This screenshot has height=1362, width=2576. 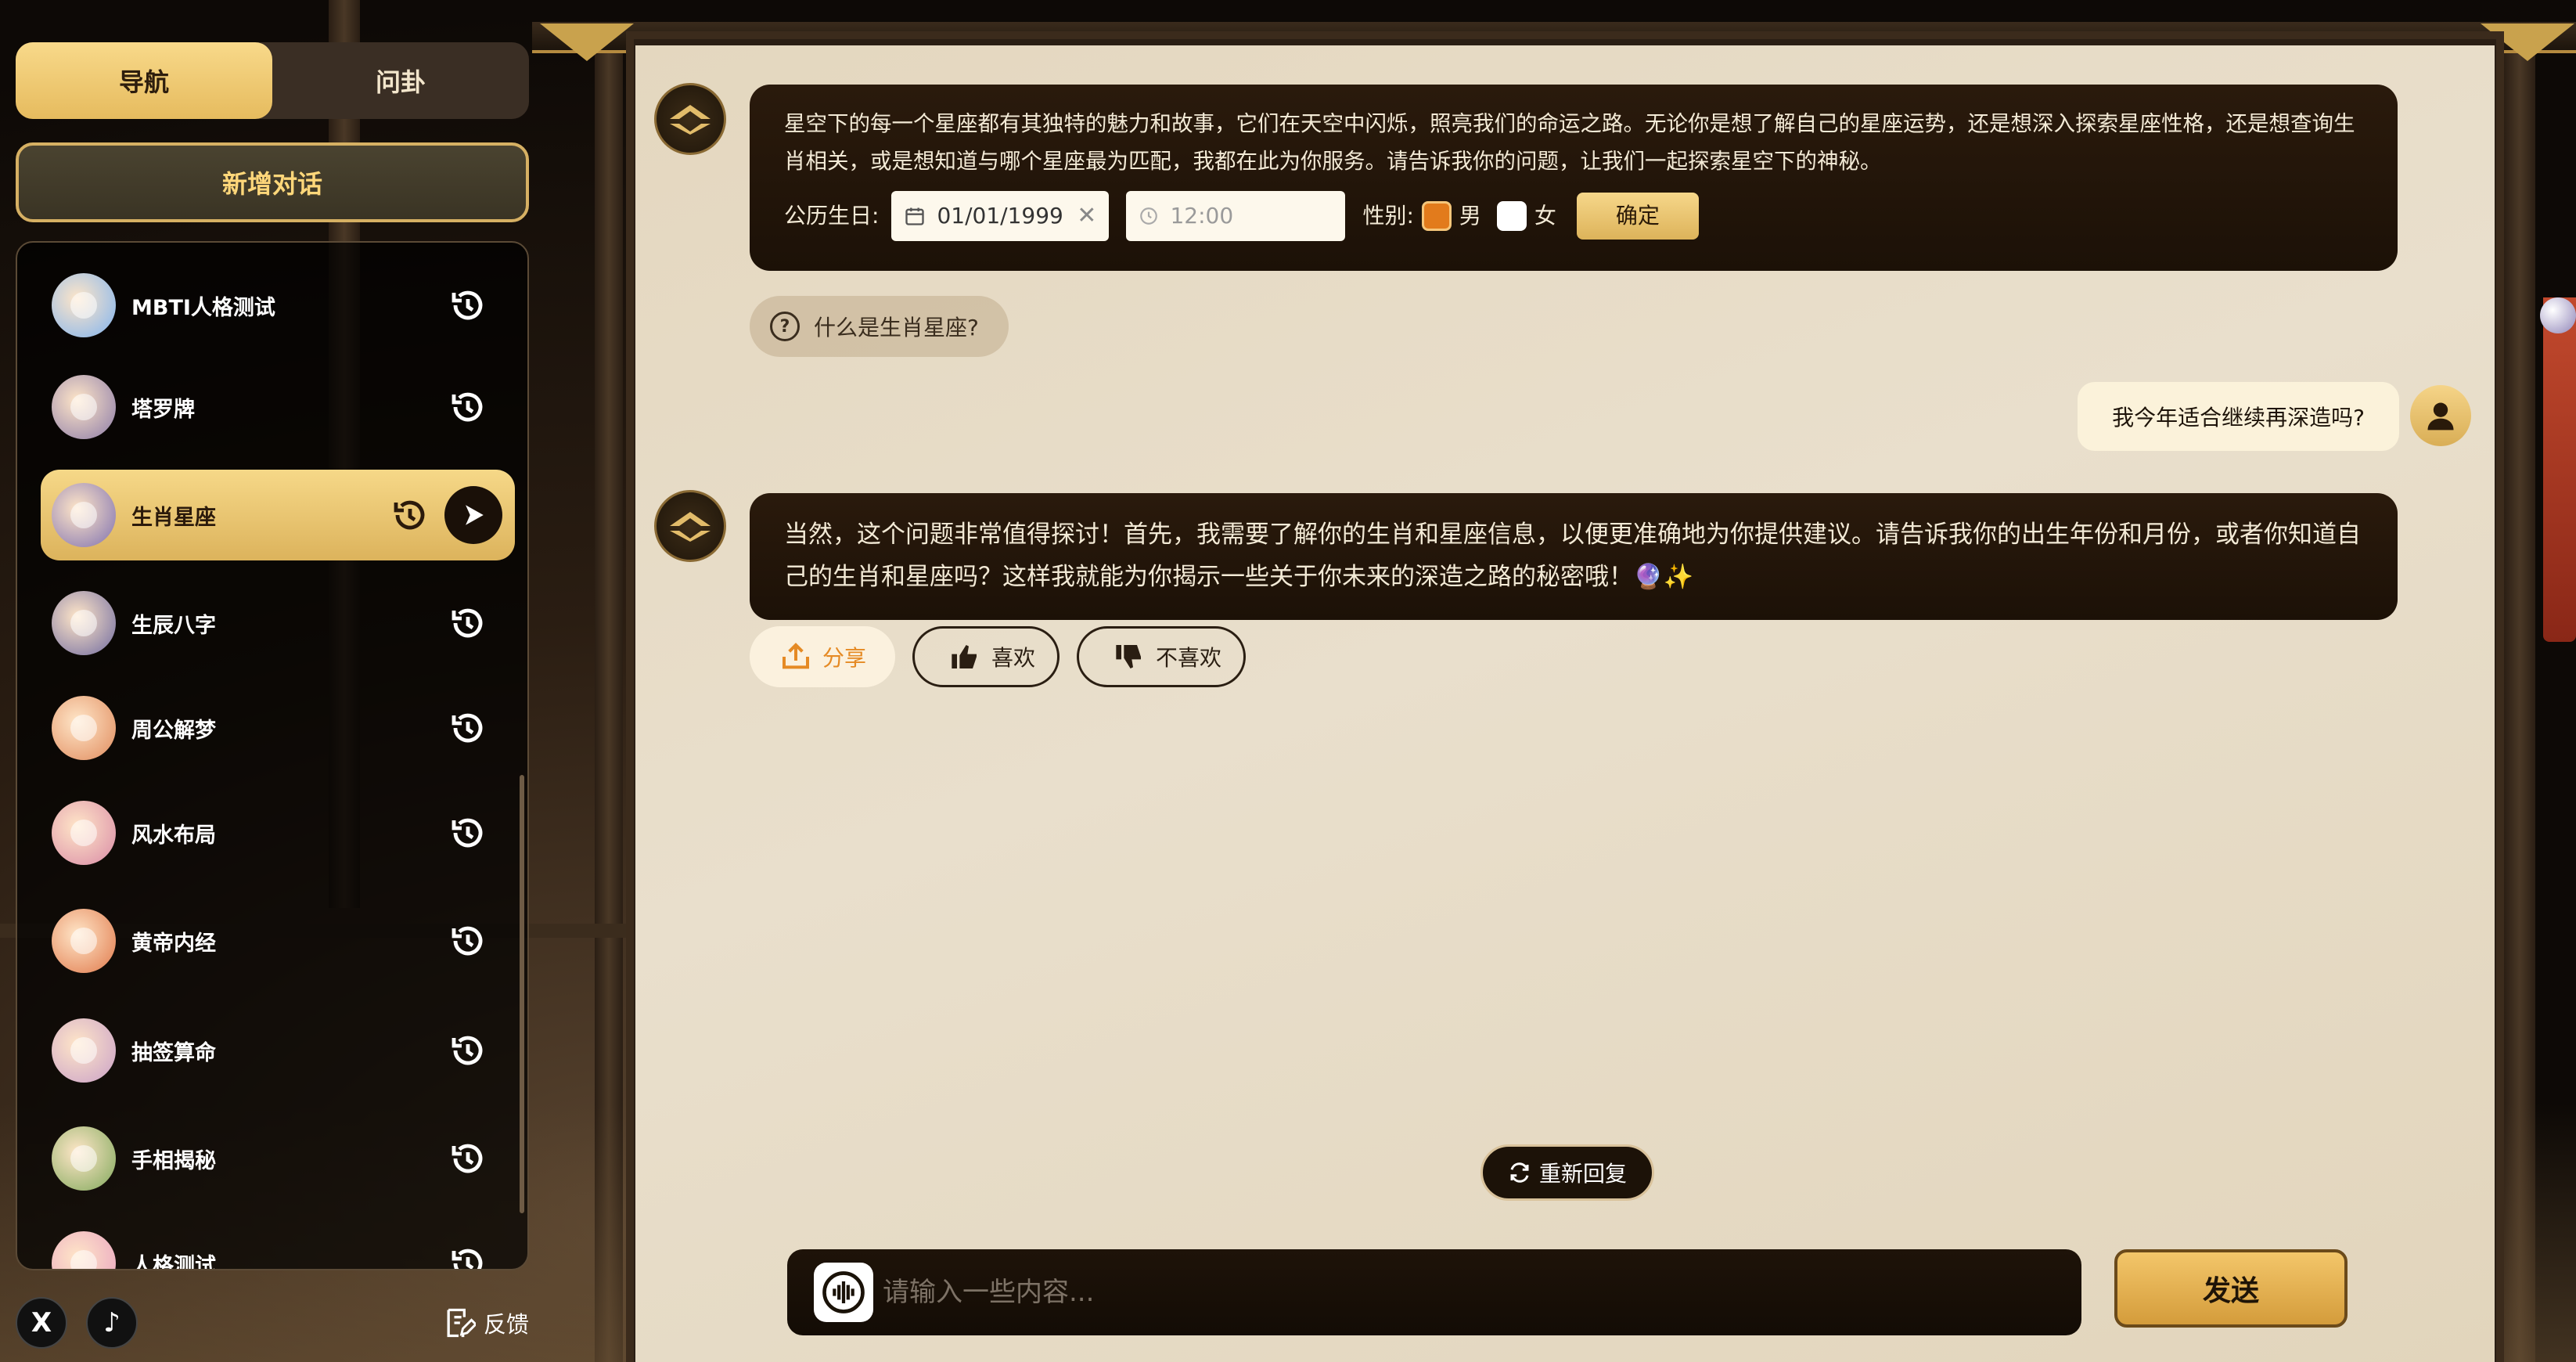 I want to click on regenerate-button: 重新回复, so click(x=1567, y=1172).